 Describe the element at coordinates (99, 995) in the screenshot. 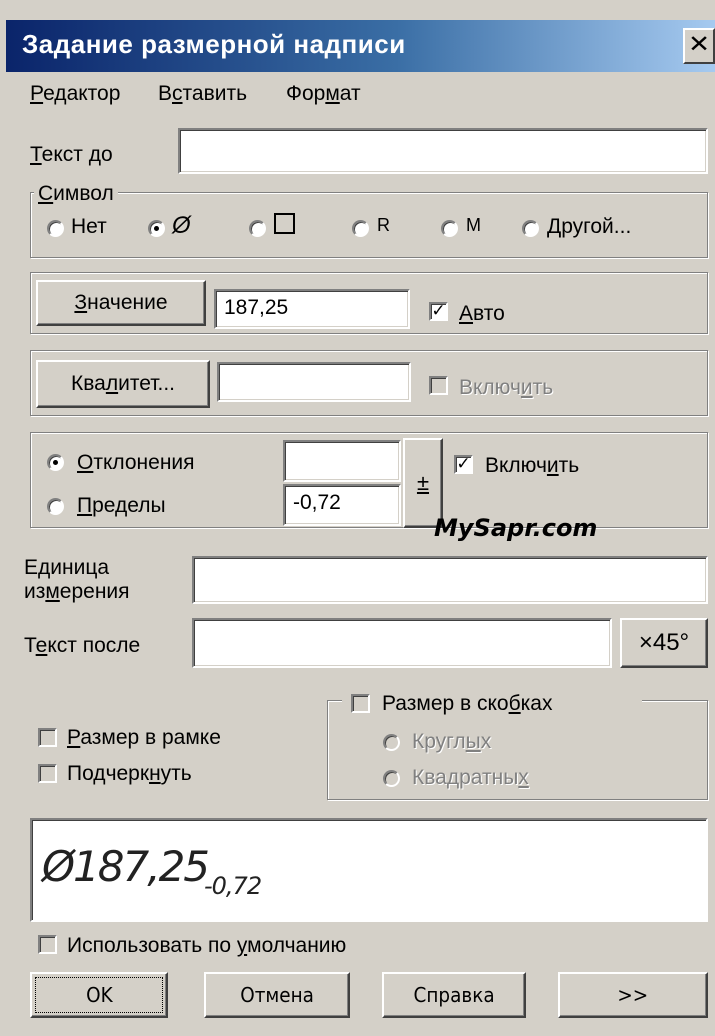

I see `ok-button: OK` at that location.